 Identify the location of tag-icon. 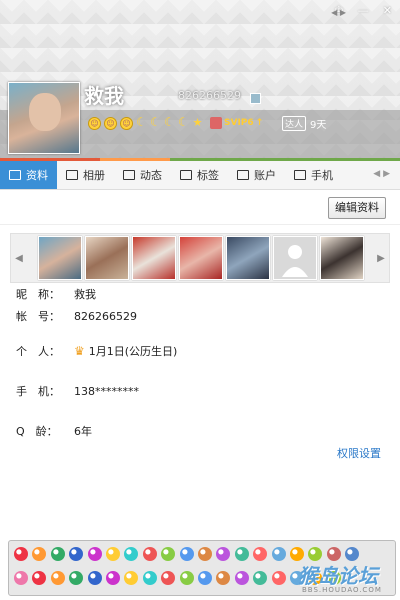
(186, 175).